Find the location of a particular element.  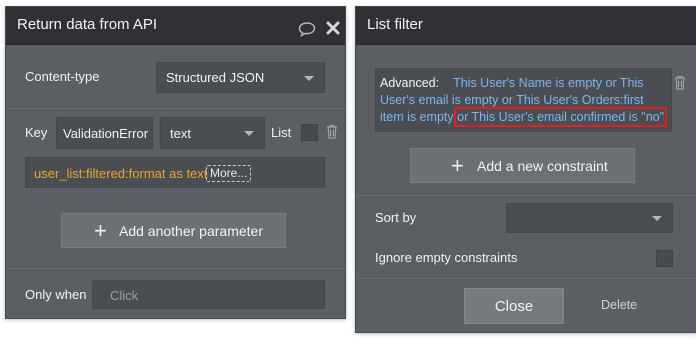

list-label: List is located at coordinates (281, 132).